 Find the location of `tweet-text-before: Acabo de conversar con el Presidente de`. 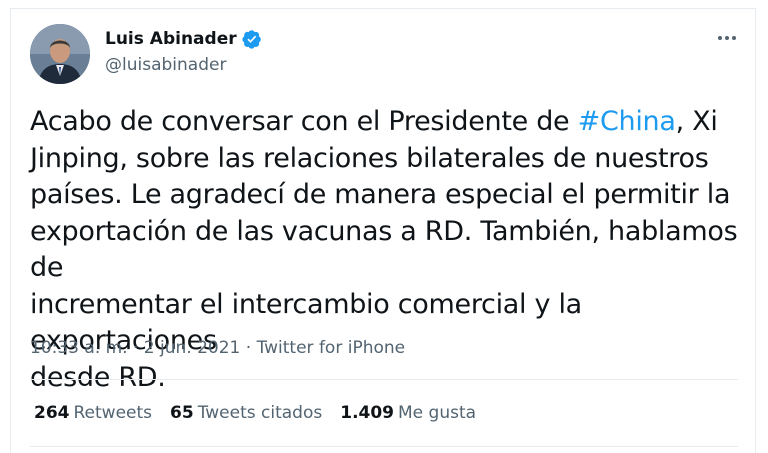

tweet-text-before: Acabo de conversar con el Presidente de is located at coordinates (304, 121).